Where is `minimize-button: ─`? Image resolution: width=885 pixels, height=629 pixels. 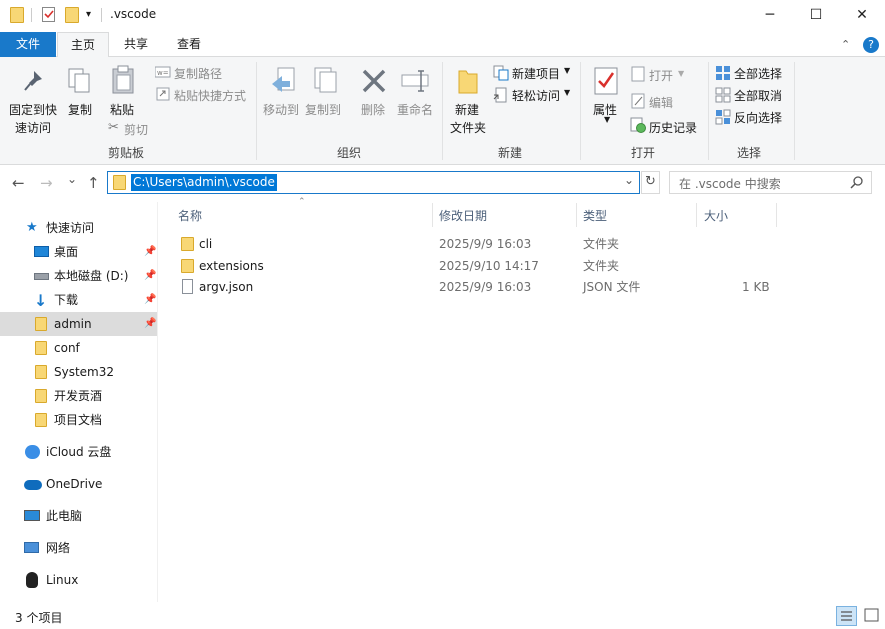 minimize-button: ─ is located at coordinates (770, 15).